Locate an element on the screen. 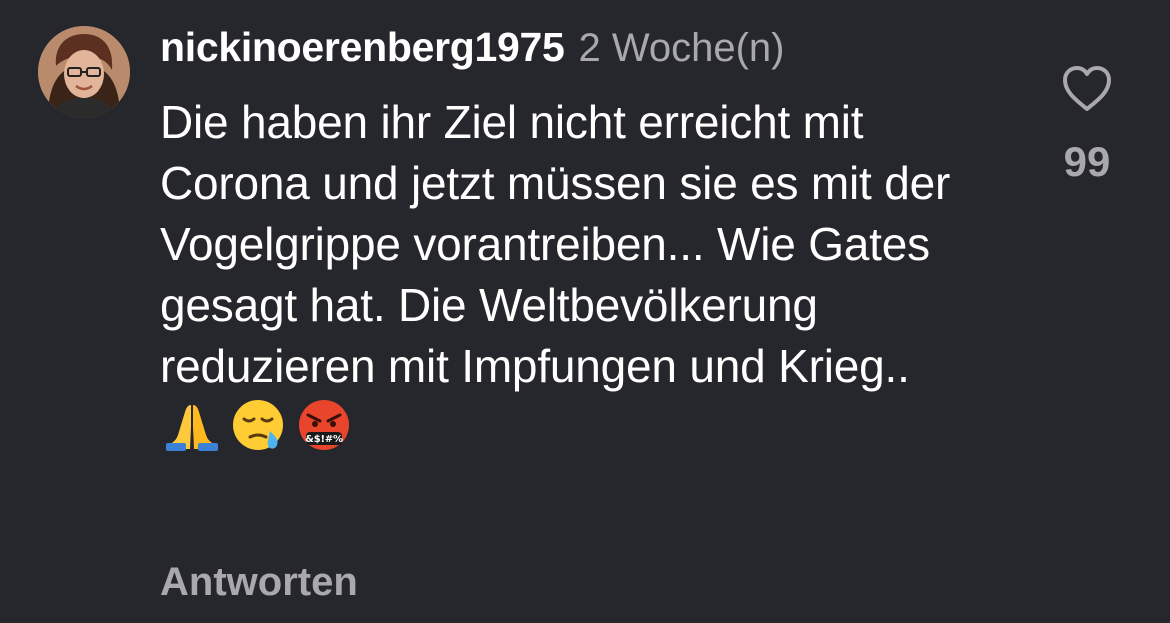 This screenshot has height=623, width=1170. emoji-group: &$!#% is located at coordinates (258, 425).